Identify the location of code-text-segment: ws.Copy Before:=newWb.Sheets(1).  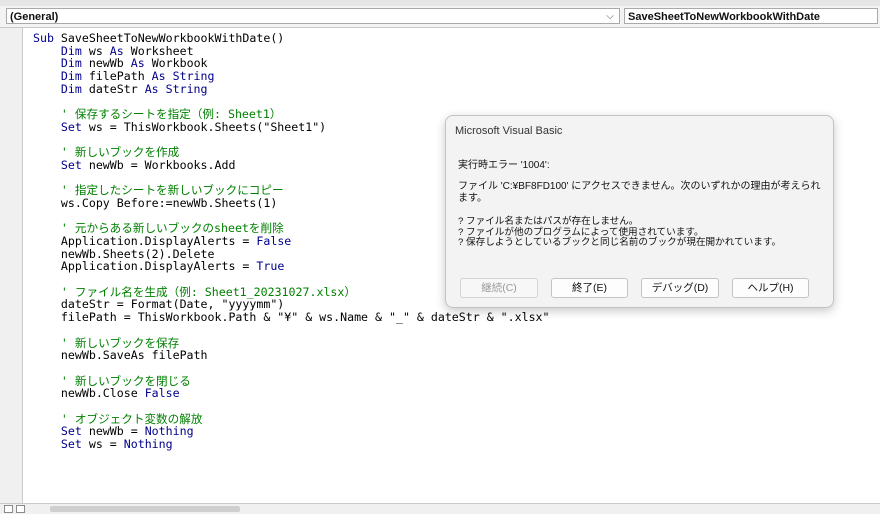
(155, 202).